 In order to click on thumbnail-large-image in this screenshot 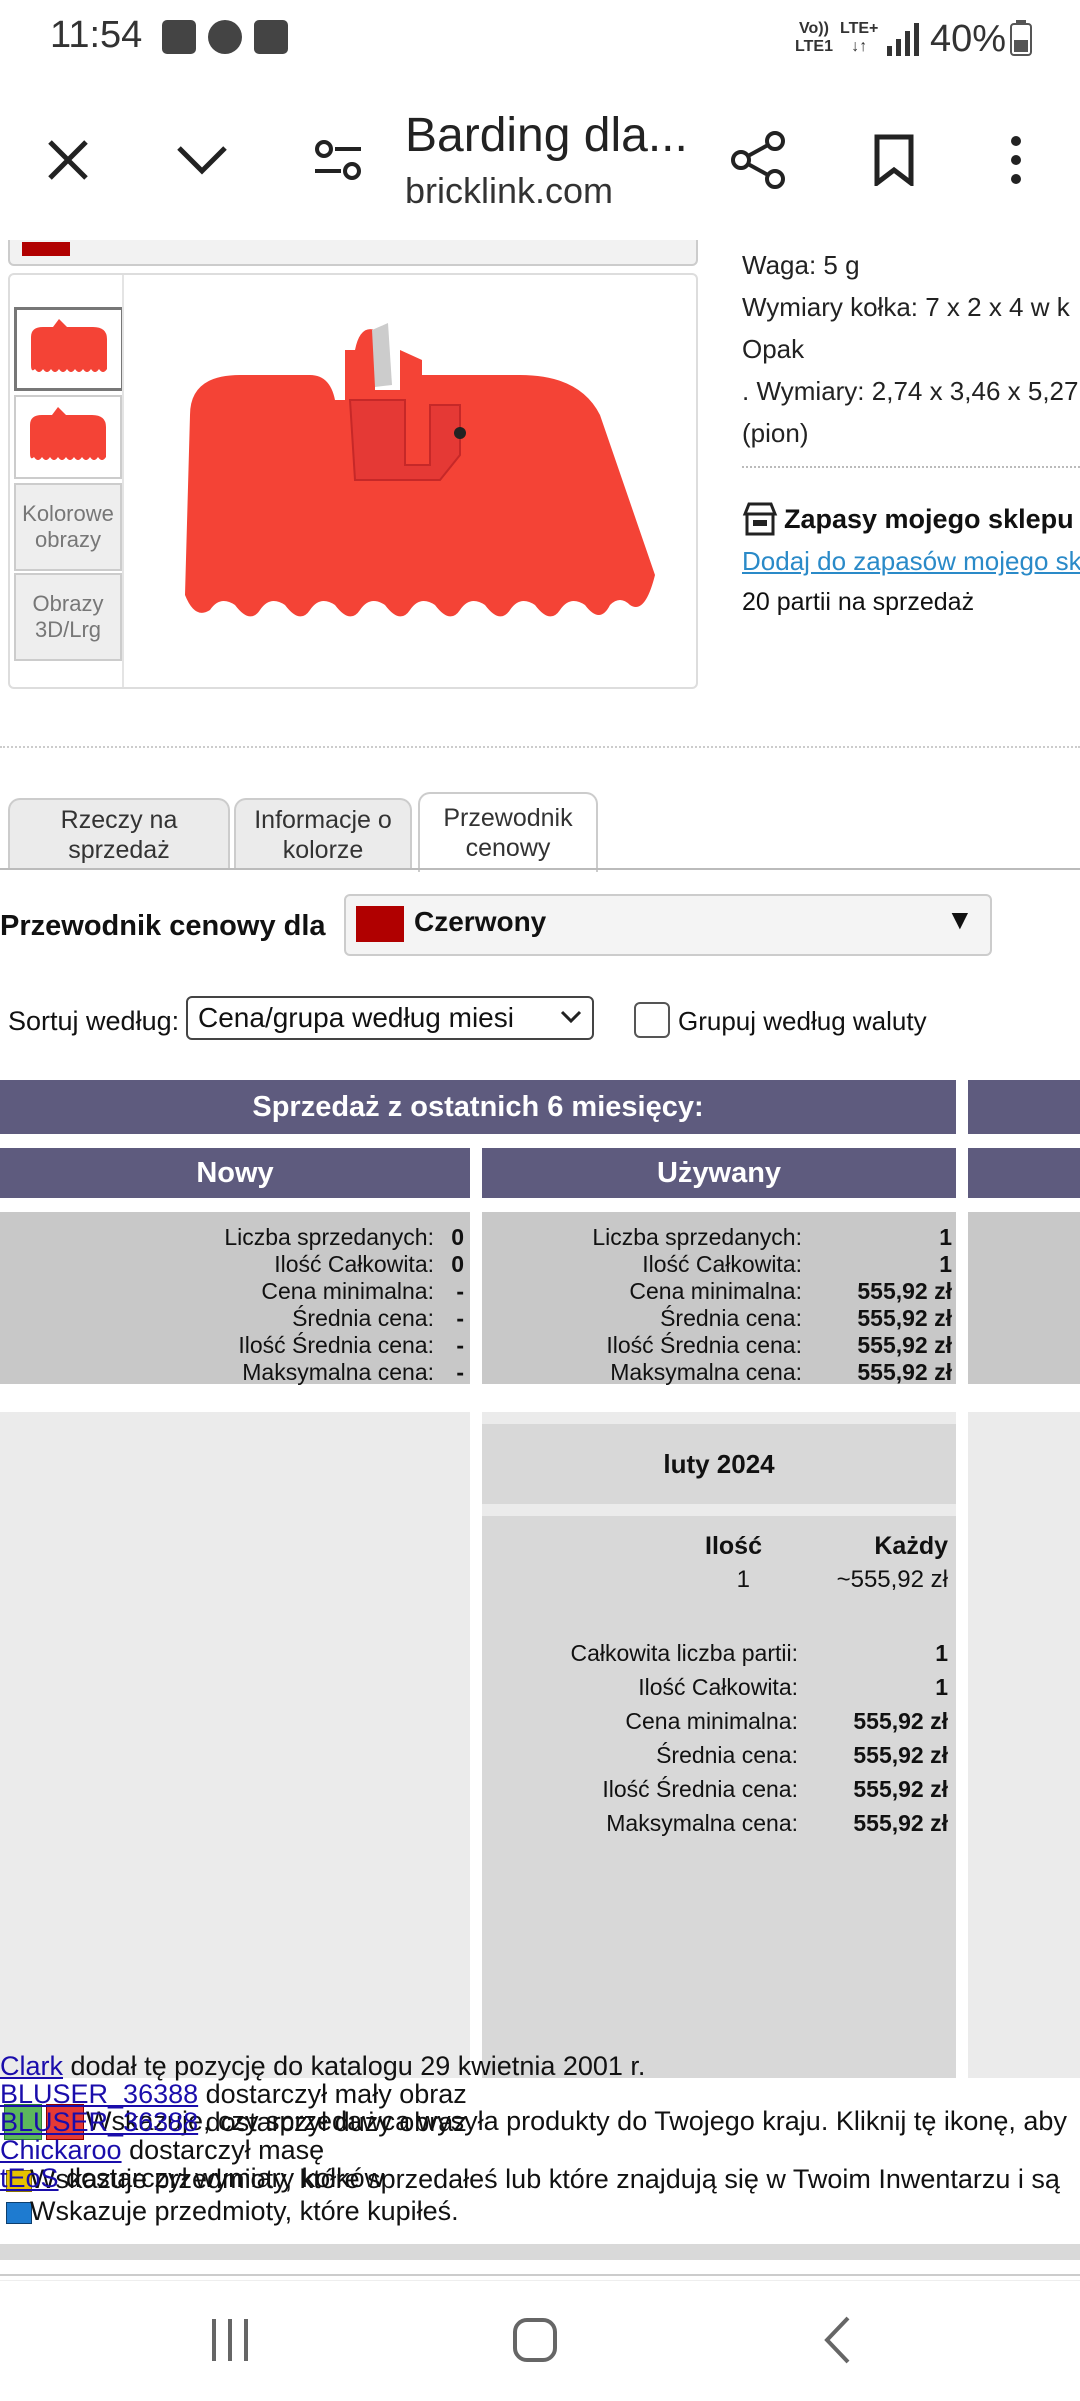, I will do `click(68, 437)`.